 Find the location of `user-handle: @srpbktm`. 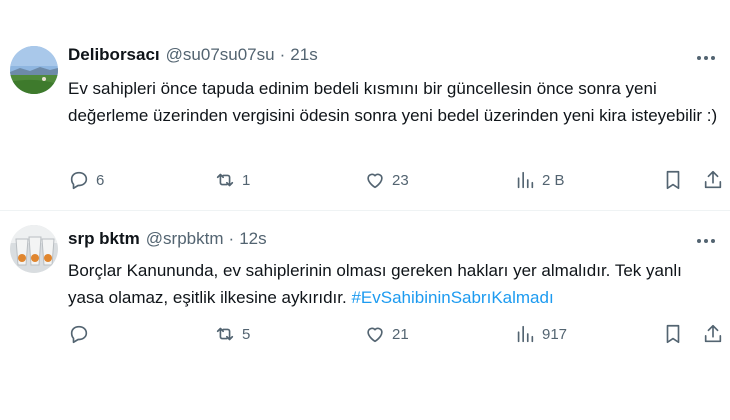

user-handle: @srpbktm is located at coordinates (185, 239).